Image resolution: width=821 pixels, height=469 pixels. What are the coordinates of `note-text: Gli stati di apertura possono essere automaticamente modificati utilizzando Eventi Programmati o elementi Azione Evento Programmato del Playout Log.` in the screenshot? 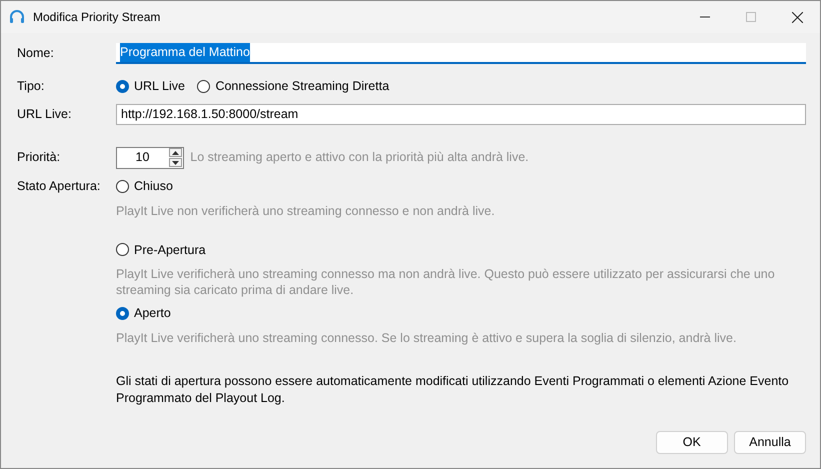 It's located at (453, 390).